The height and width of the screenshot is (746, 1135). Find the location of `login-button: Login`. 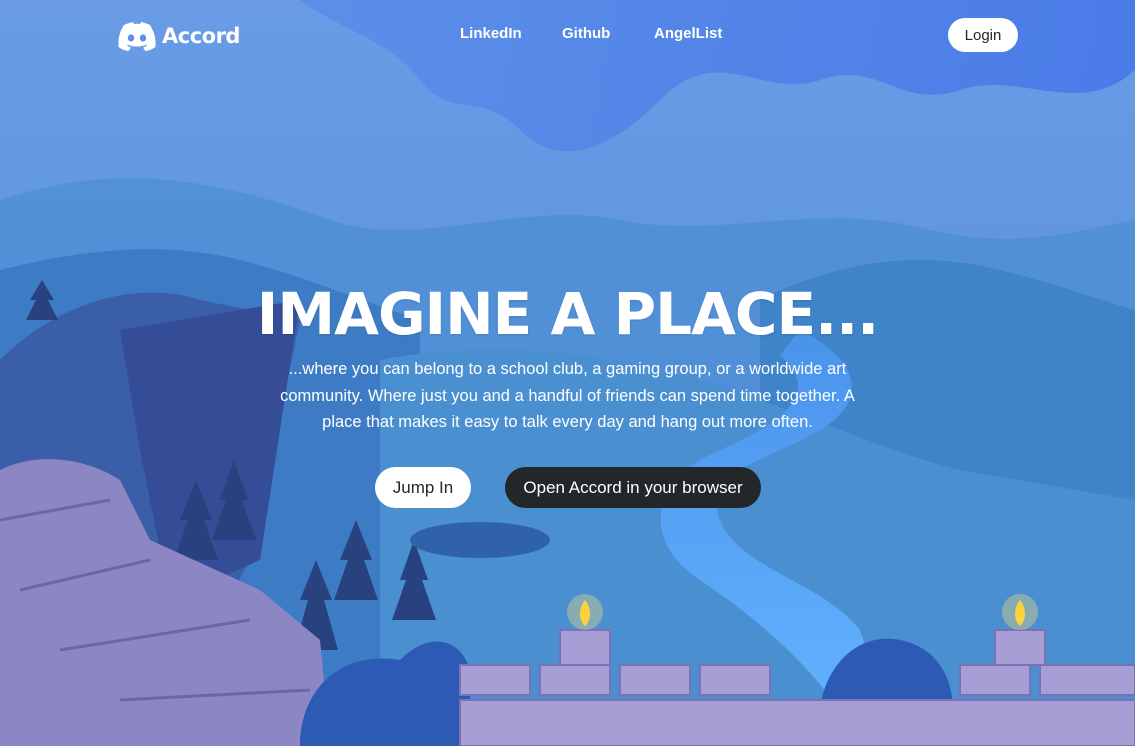

login-button: Login is located at coordinates (983, 35).